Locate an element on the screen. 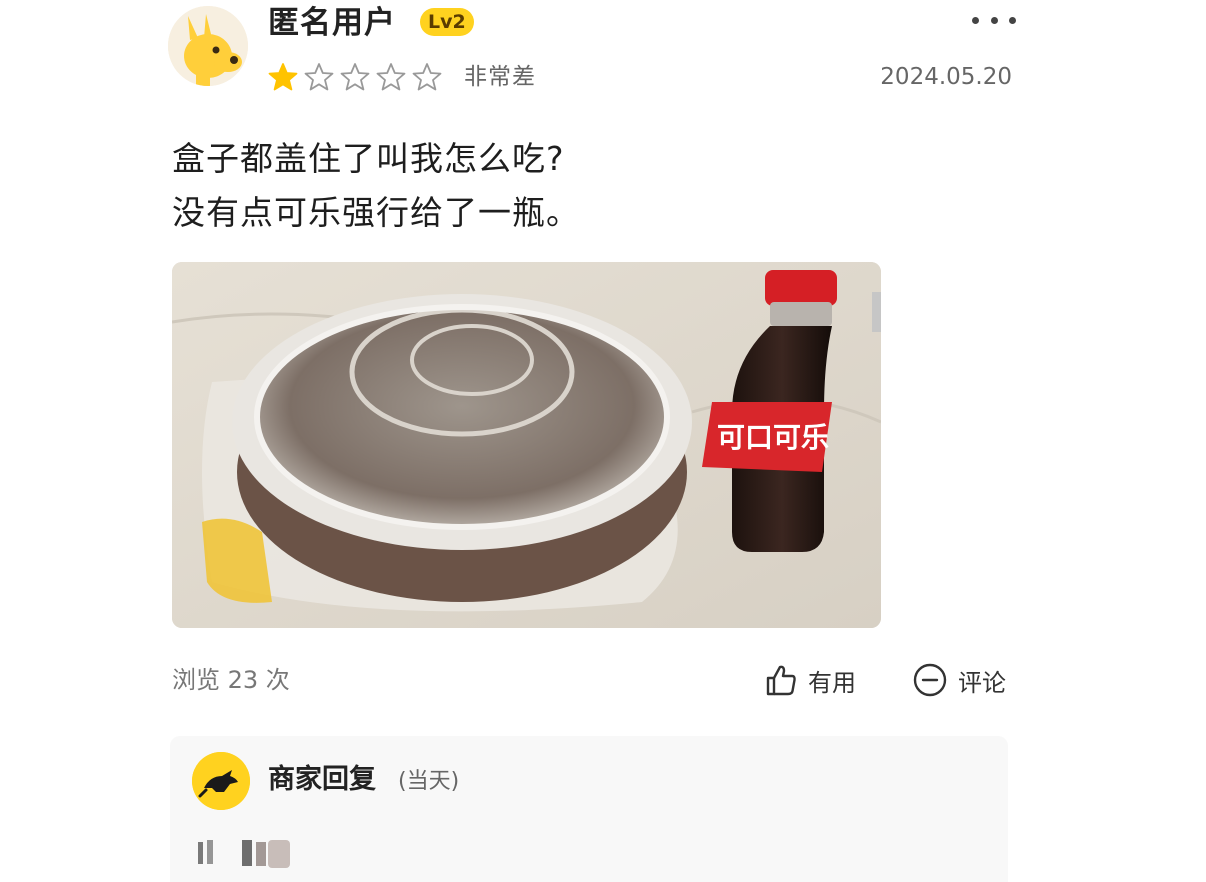  merchant-reply: 商家回复 (当天) is located at coordinates (589, 809).